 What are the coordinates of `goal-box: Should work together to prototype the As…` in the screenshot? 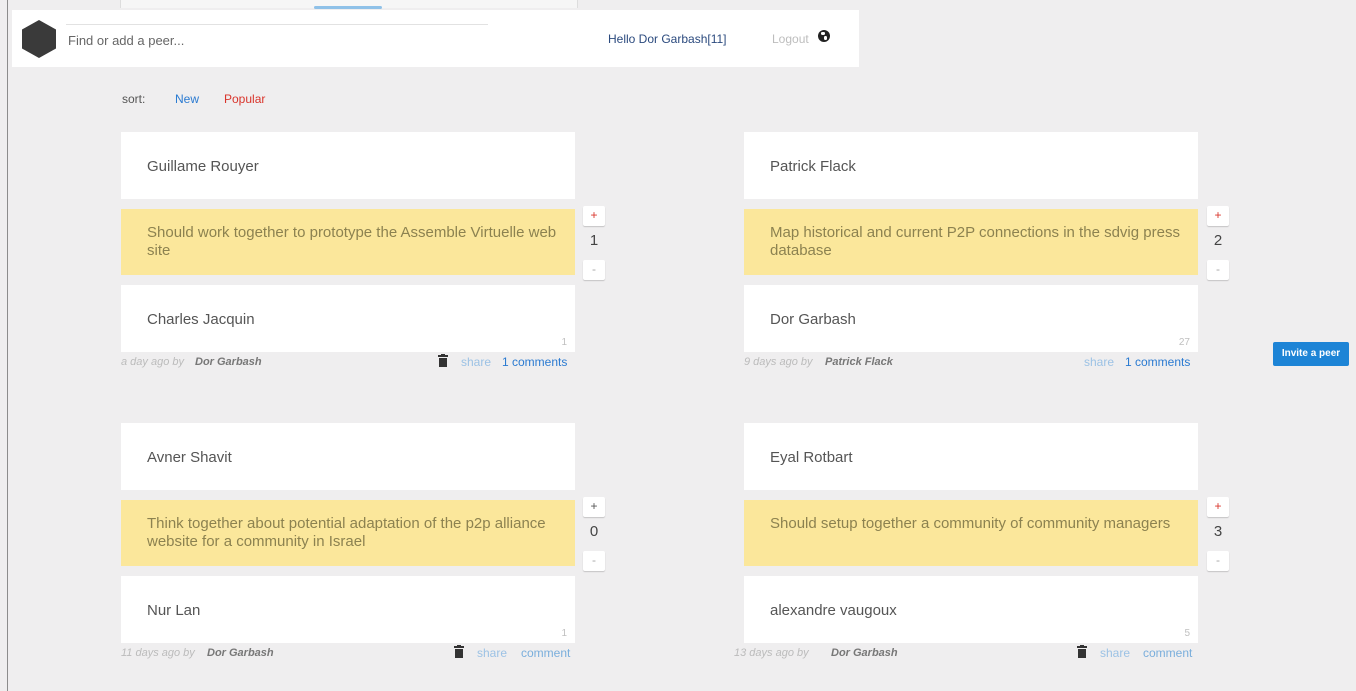 It's located at (348, 242).